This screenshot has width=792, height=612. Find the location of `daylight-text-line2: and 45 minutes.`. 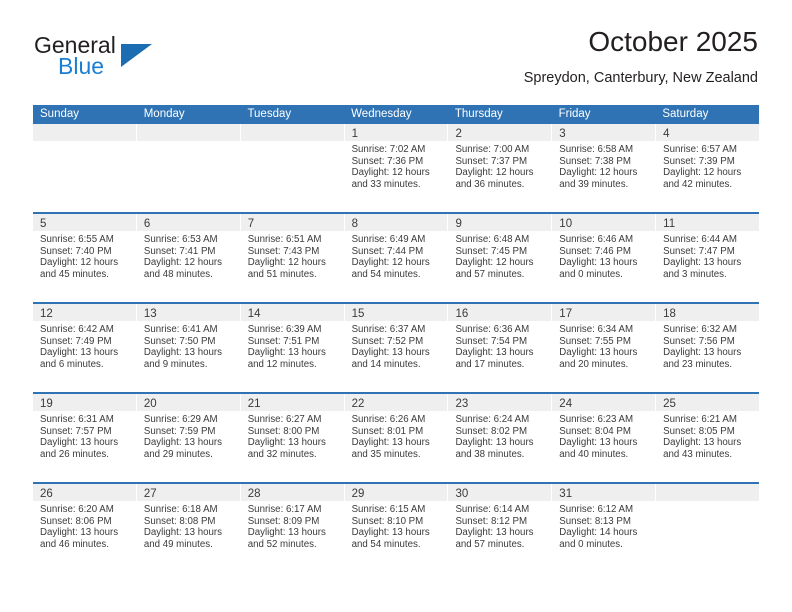

daylight-text-line2: and 45 minutes. is located at coordinates (74, 274).